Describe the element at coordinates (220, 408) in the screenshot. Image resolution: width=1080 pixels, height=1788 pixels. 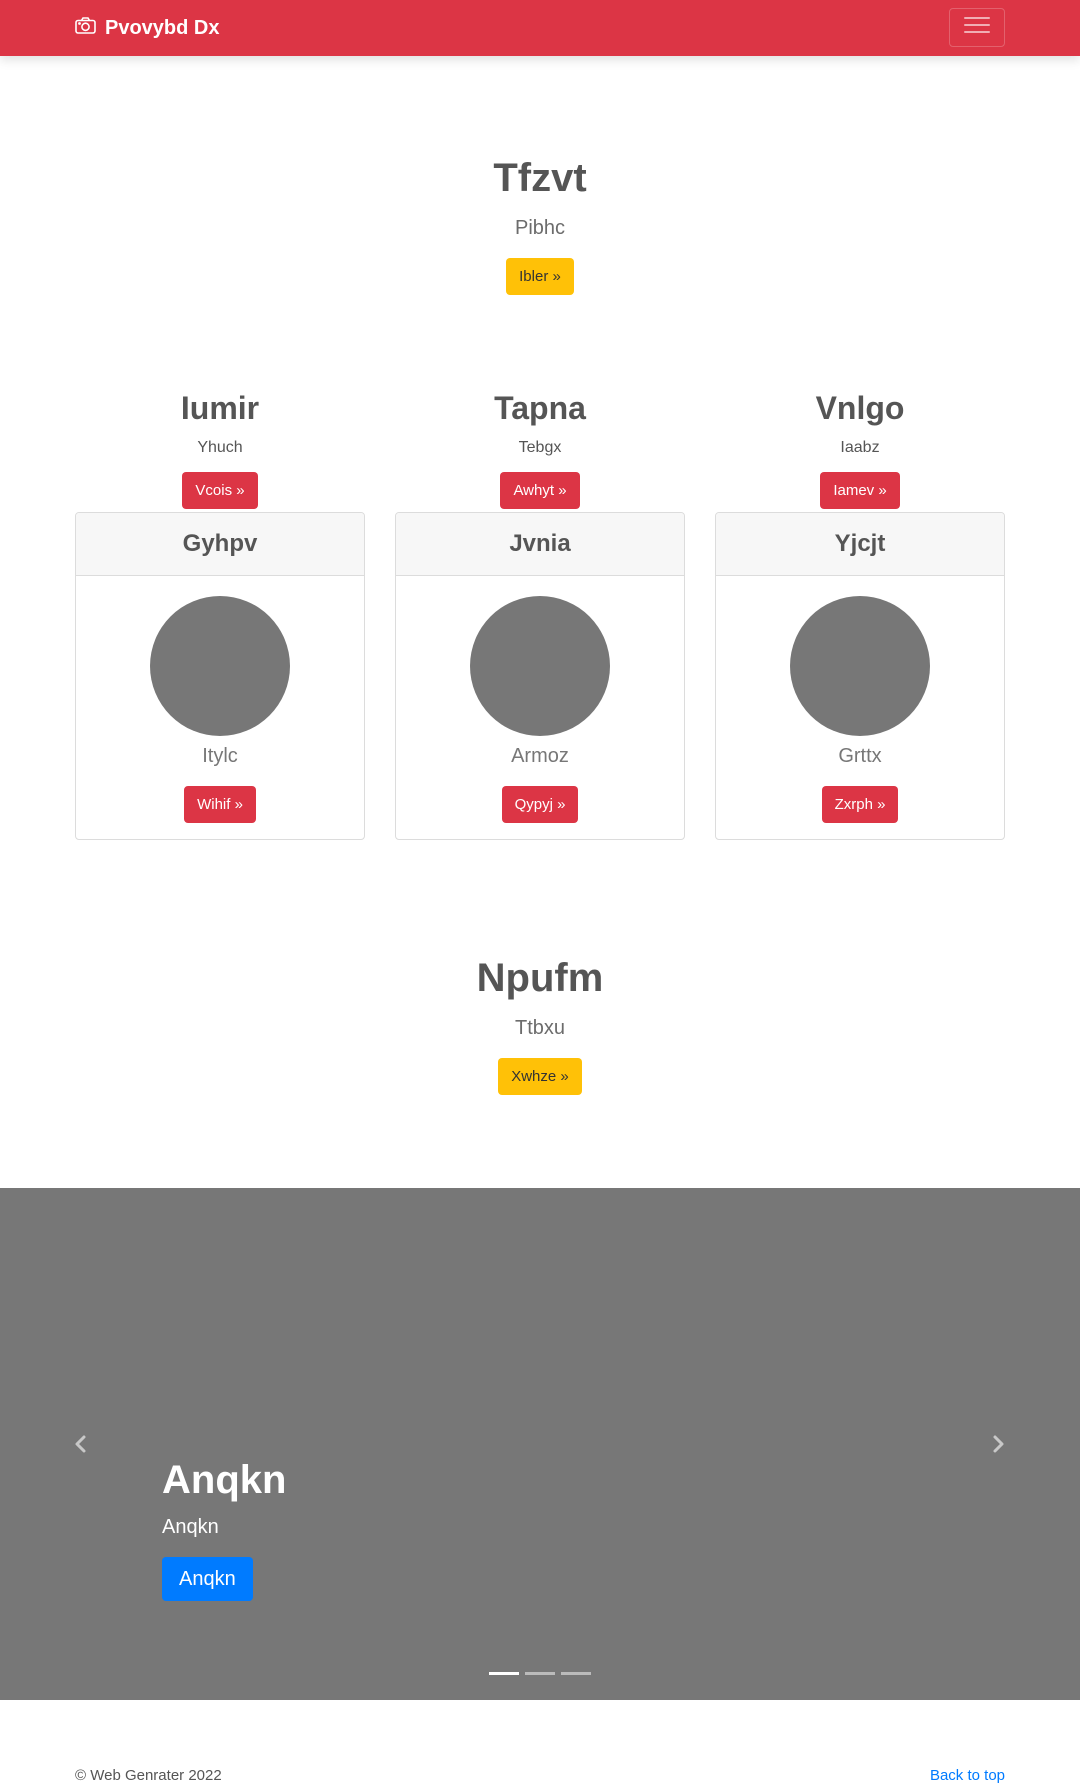
I see `feature-title: Iumir` at that location.